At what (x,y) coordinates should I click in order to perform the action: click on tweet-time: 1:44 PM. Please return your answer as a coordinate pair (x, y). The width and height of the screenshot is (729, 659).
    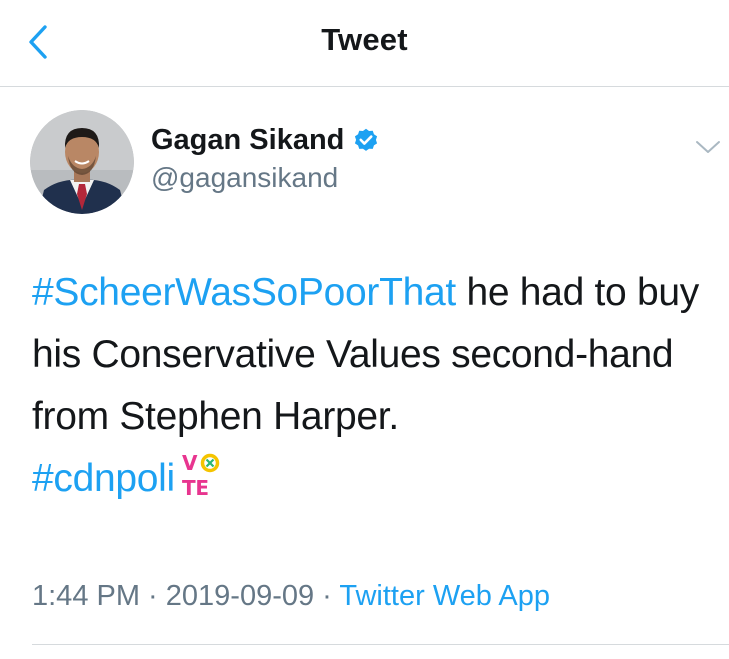
    Looking at the image, I should click on (86, 596).